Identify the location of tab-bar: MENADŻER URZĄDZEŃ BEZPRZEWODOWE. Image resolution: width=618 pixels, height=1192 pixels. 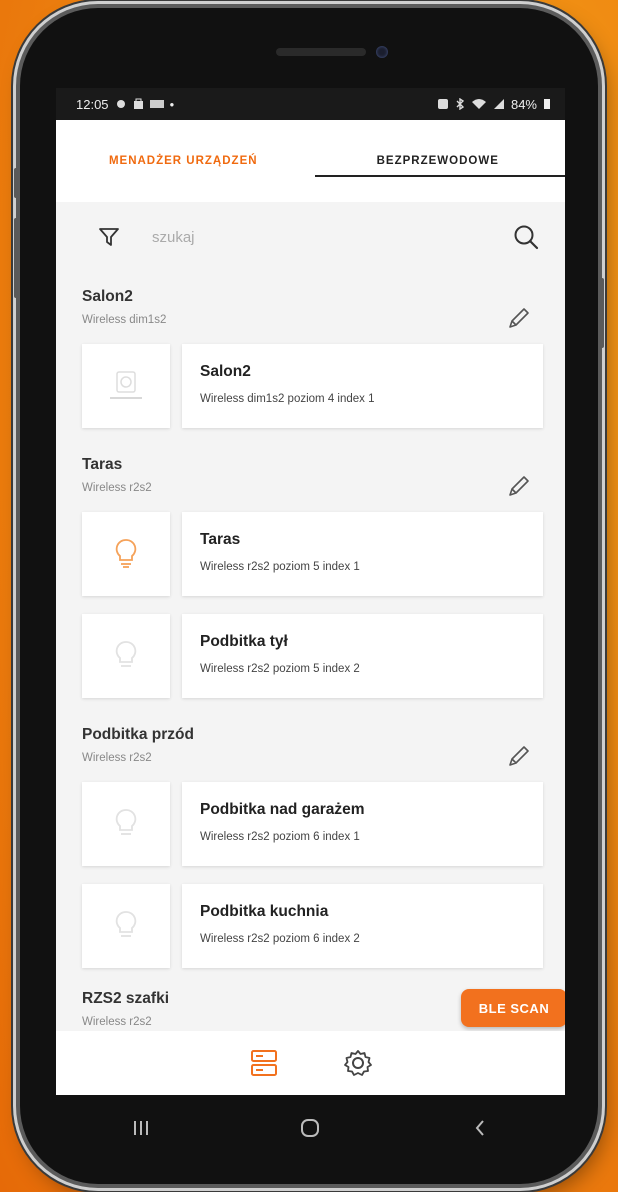
(310, 161).